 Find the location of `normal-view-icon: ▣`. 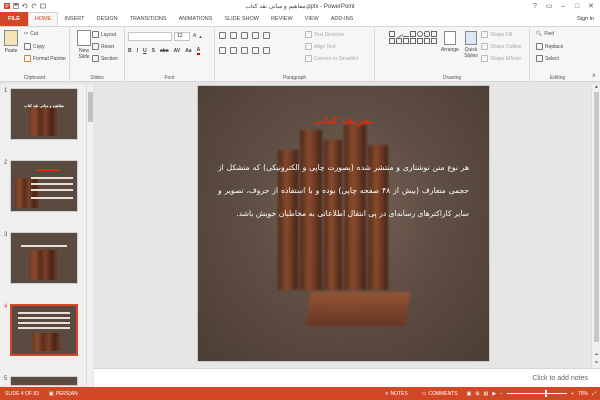

normal-view-icon: ▣ is located at coordinates (469, 394).